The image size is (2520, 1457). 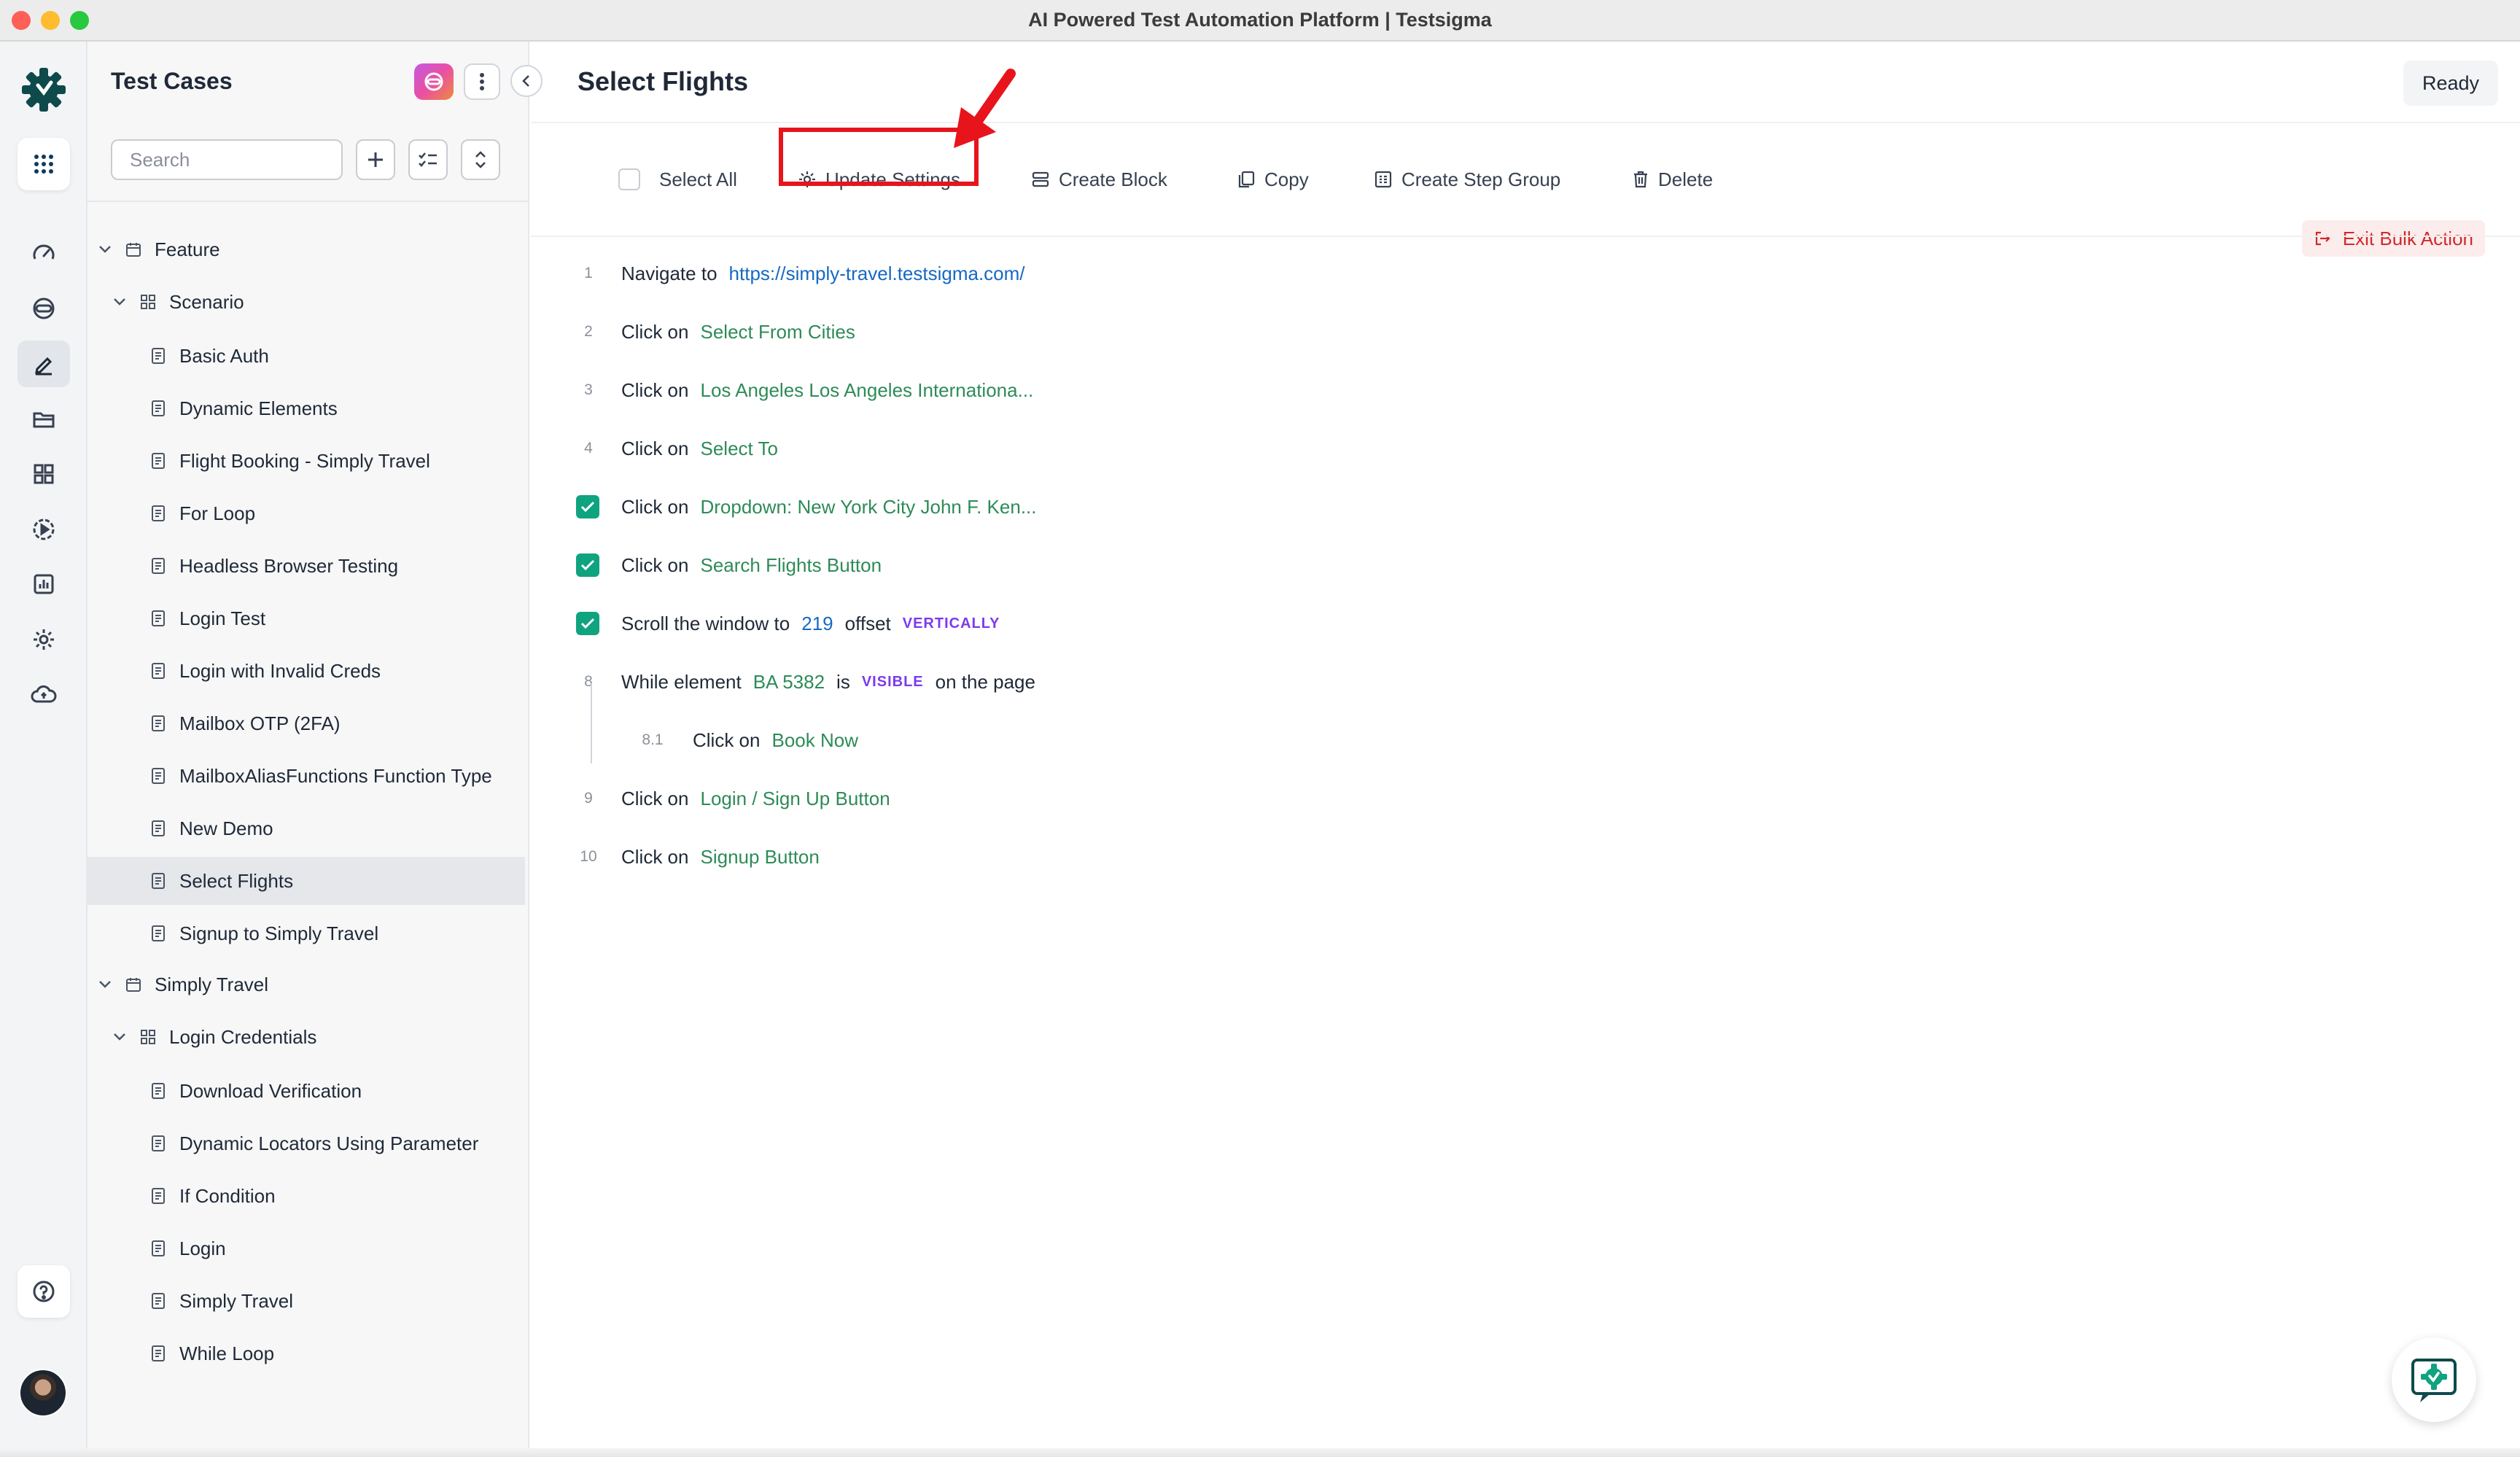 What do you see at coordinates (306, 249) in the screenshot?
I see `tree-feature: Feature` at bounding box center [306, 249].